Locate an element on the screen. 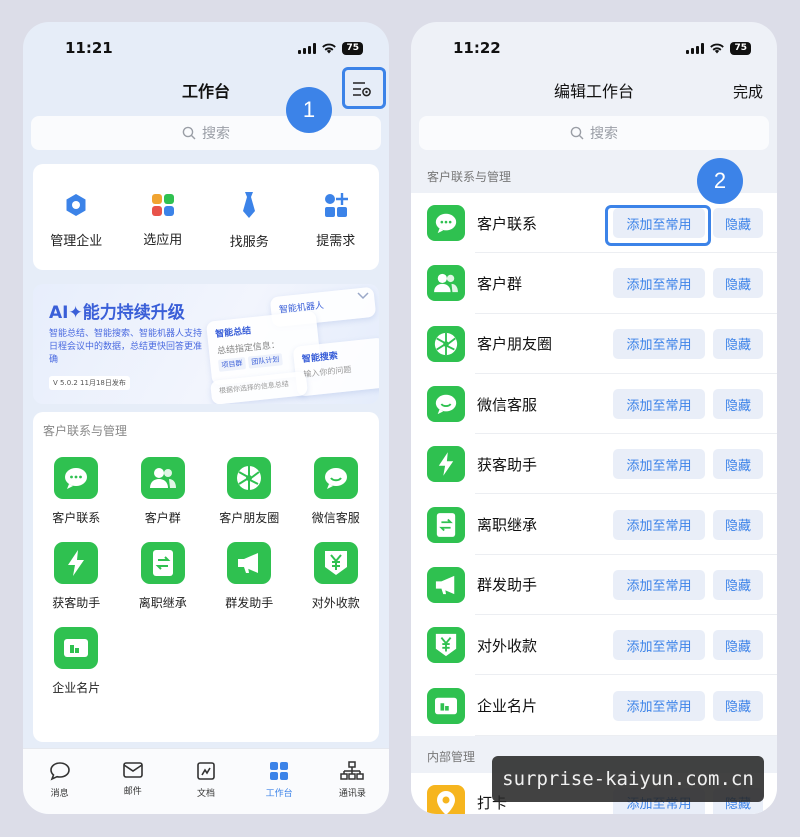  tab-docs: 文档 is located at coordinates (206, 787).